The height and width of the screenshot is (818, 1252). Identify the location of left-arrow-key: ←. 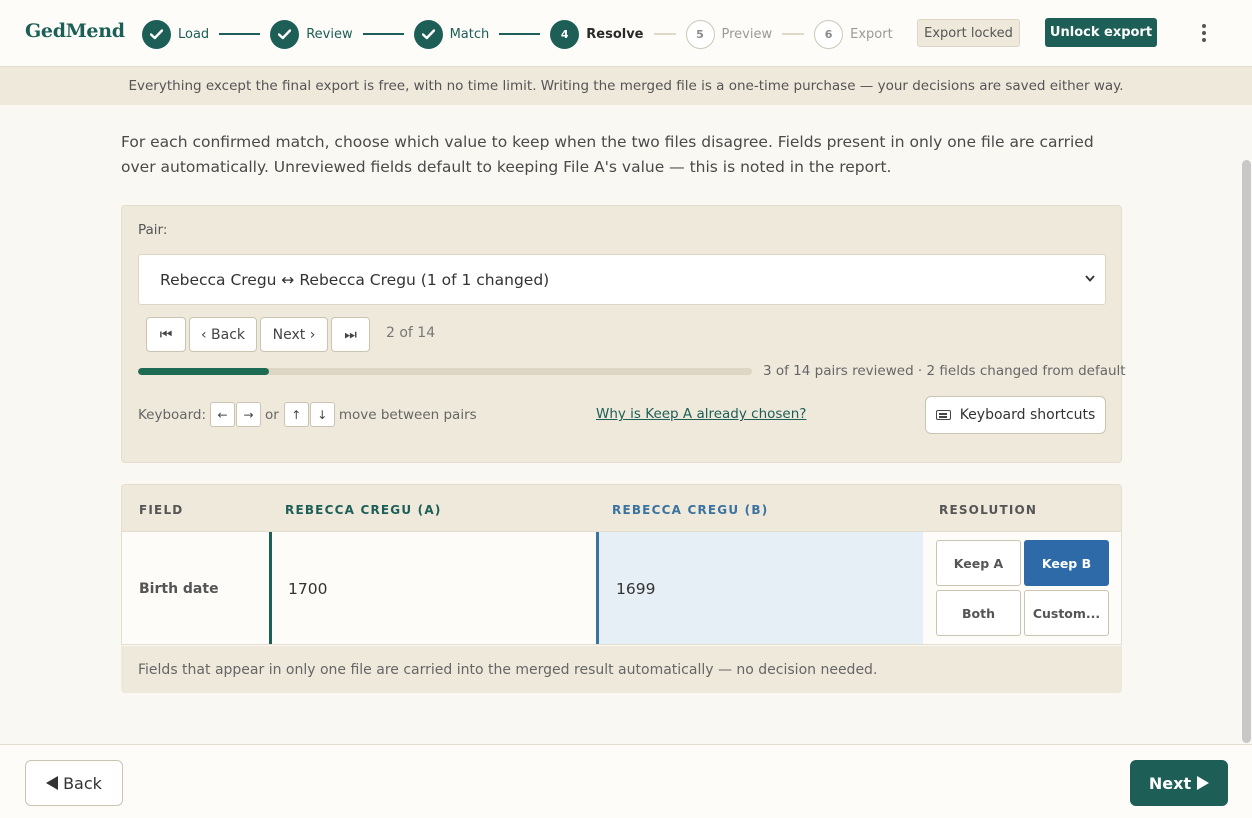
(223, 414).